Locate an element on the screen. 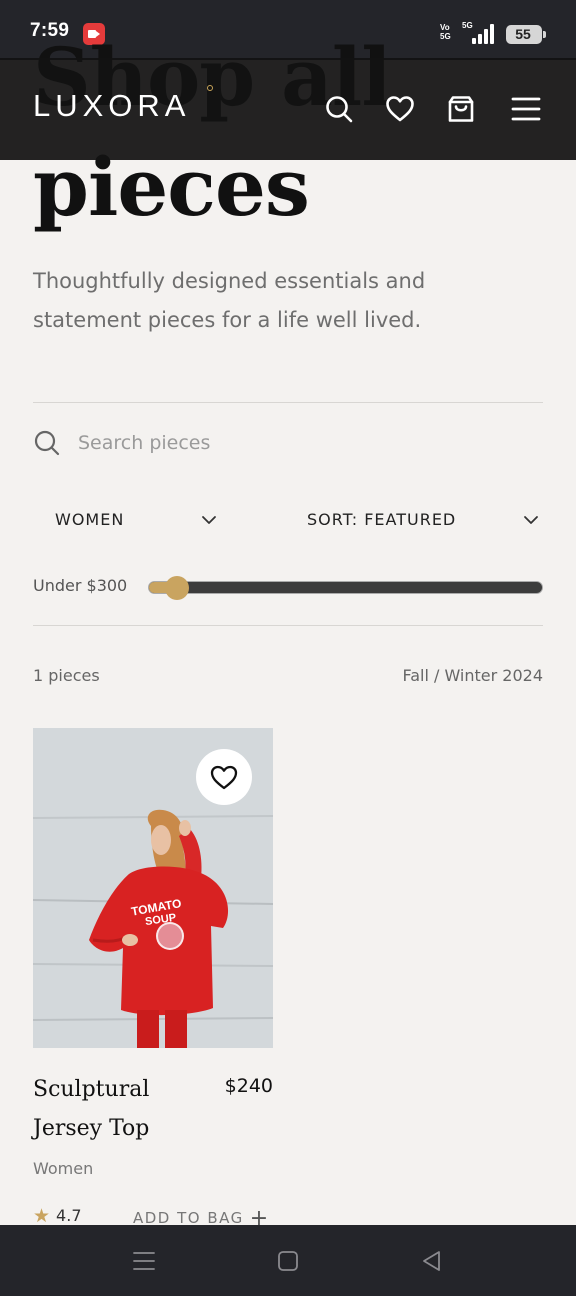 The image size is (576, 1296). search-bar is located at coordinates (288, 443).